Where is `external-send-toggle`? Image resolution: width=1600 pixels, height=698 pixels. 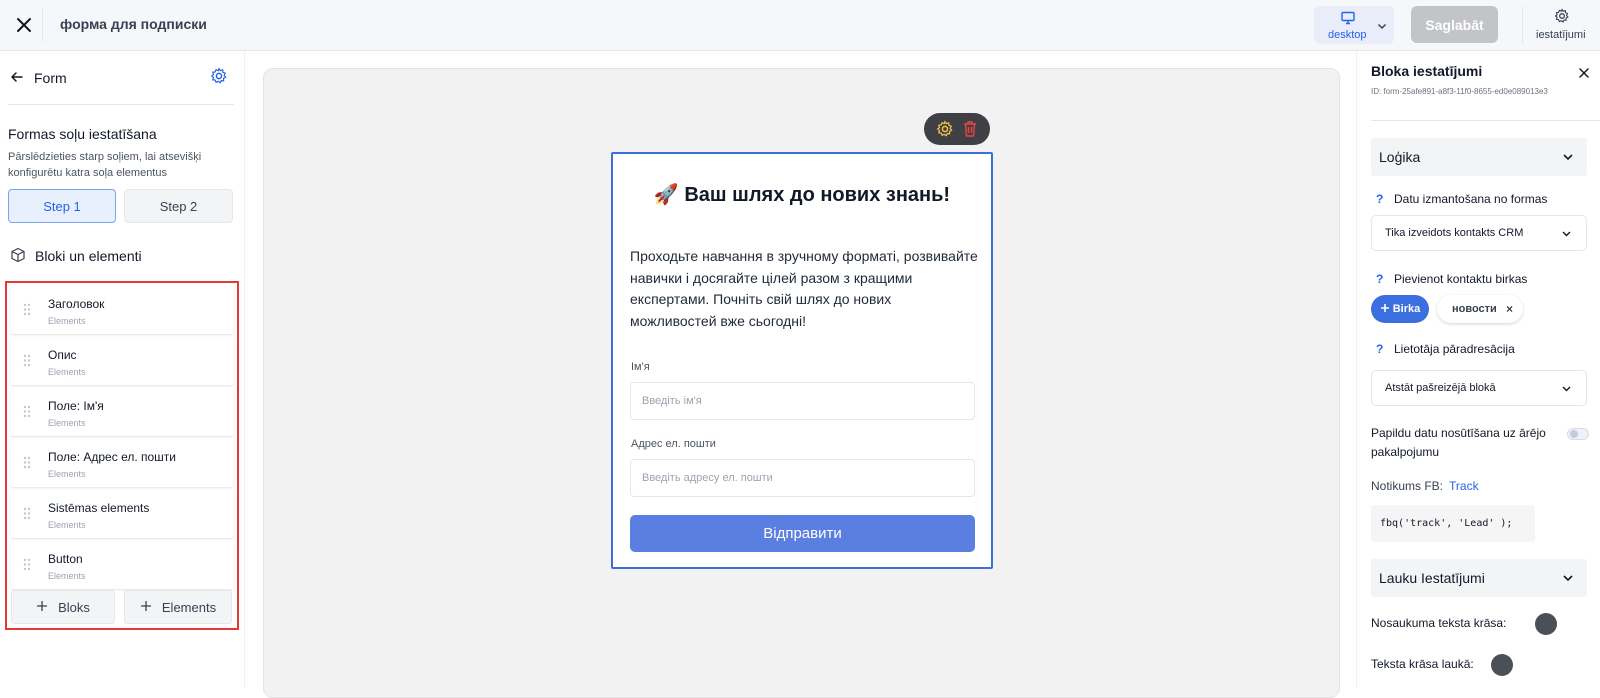
external-send-toggle is located at coordinates (1578, 434).